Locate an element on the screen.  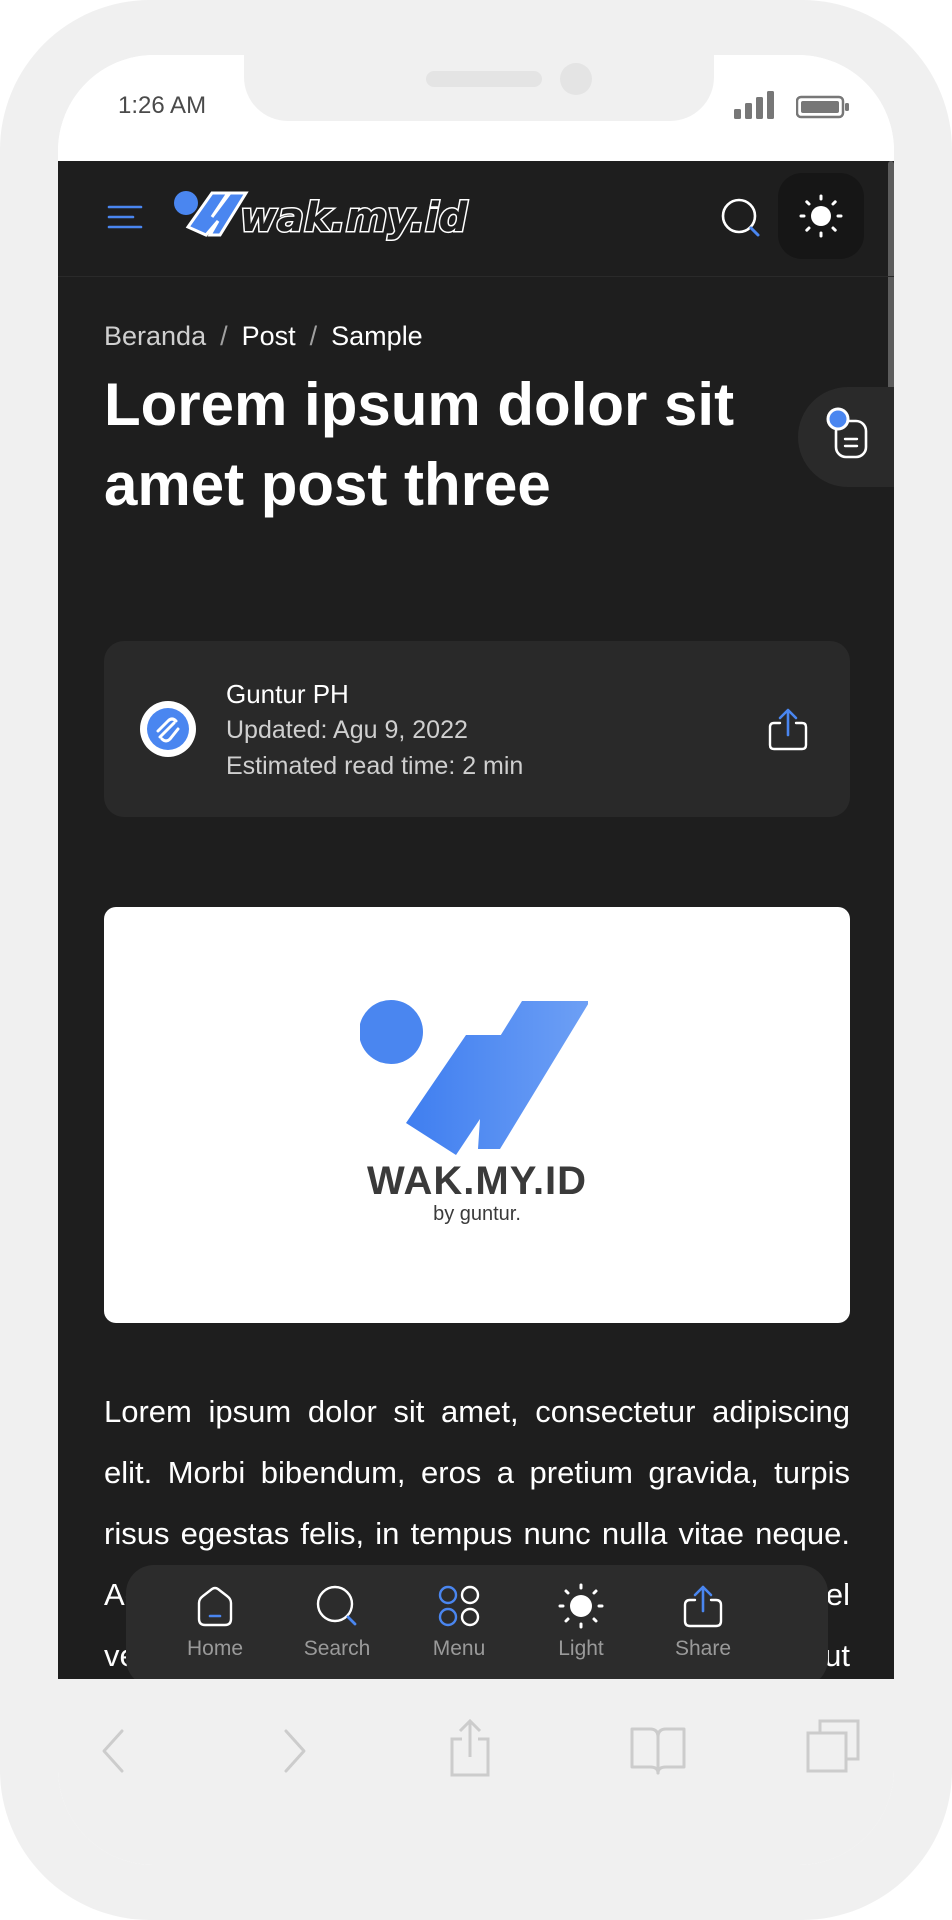
author-name: Guntur PH is located at coordinates (287, 694).